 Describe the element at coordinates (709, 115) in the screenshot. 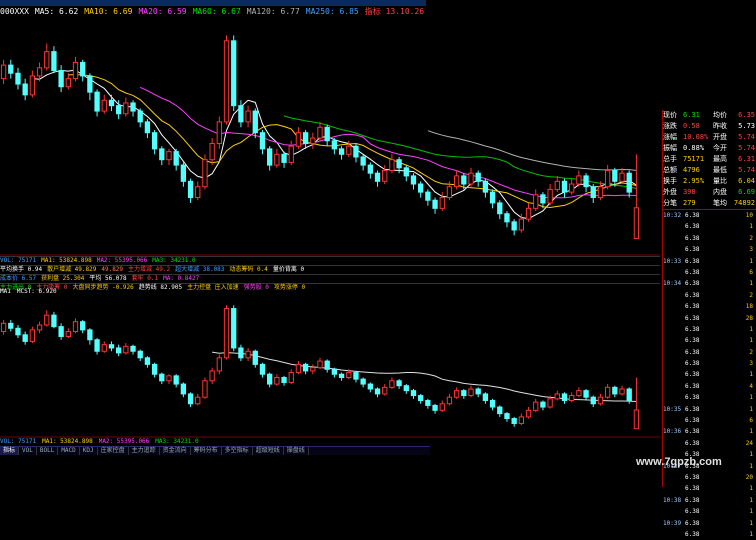

I see `quote-row: 现价 6.31 均价 6.35` at that location.